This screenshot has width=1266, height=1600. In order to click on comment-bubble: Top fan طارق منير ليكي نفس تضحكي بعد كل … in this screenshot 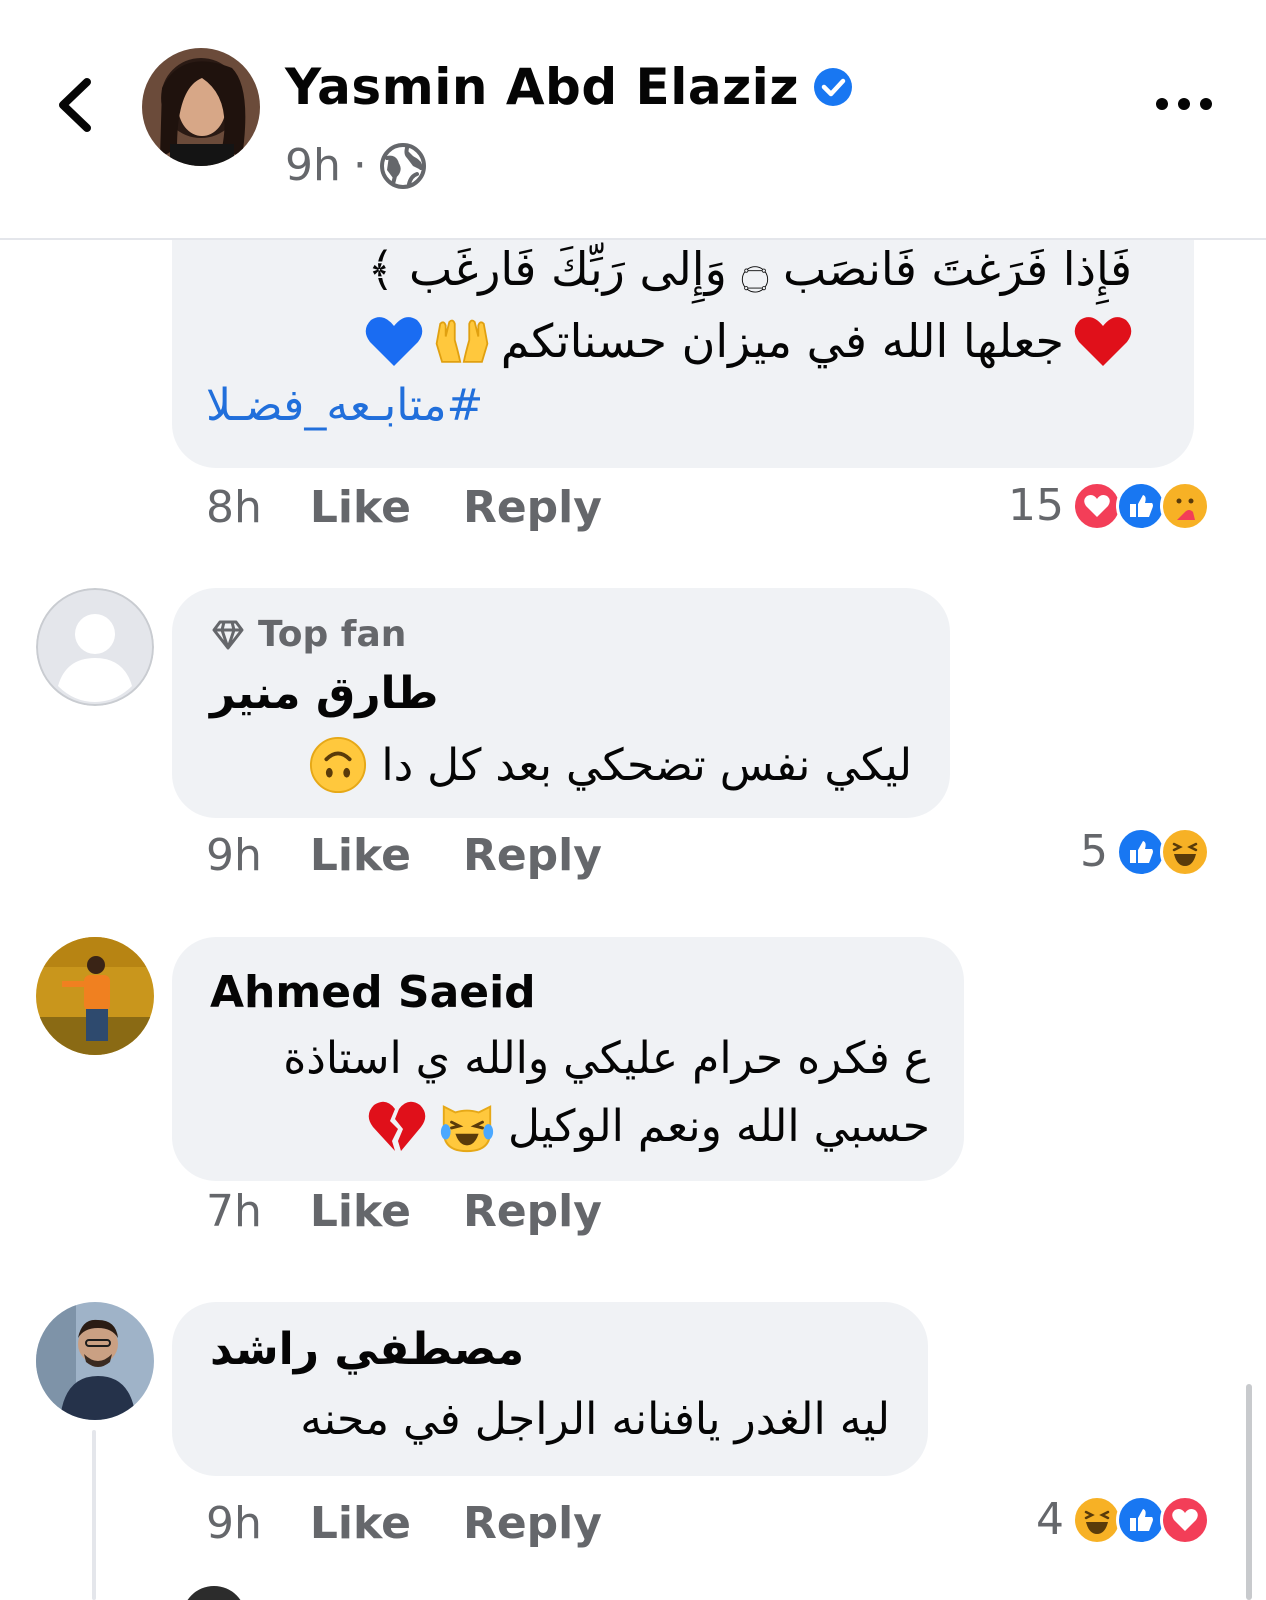, I will do `click(561, 703)`.